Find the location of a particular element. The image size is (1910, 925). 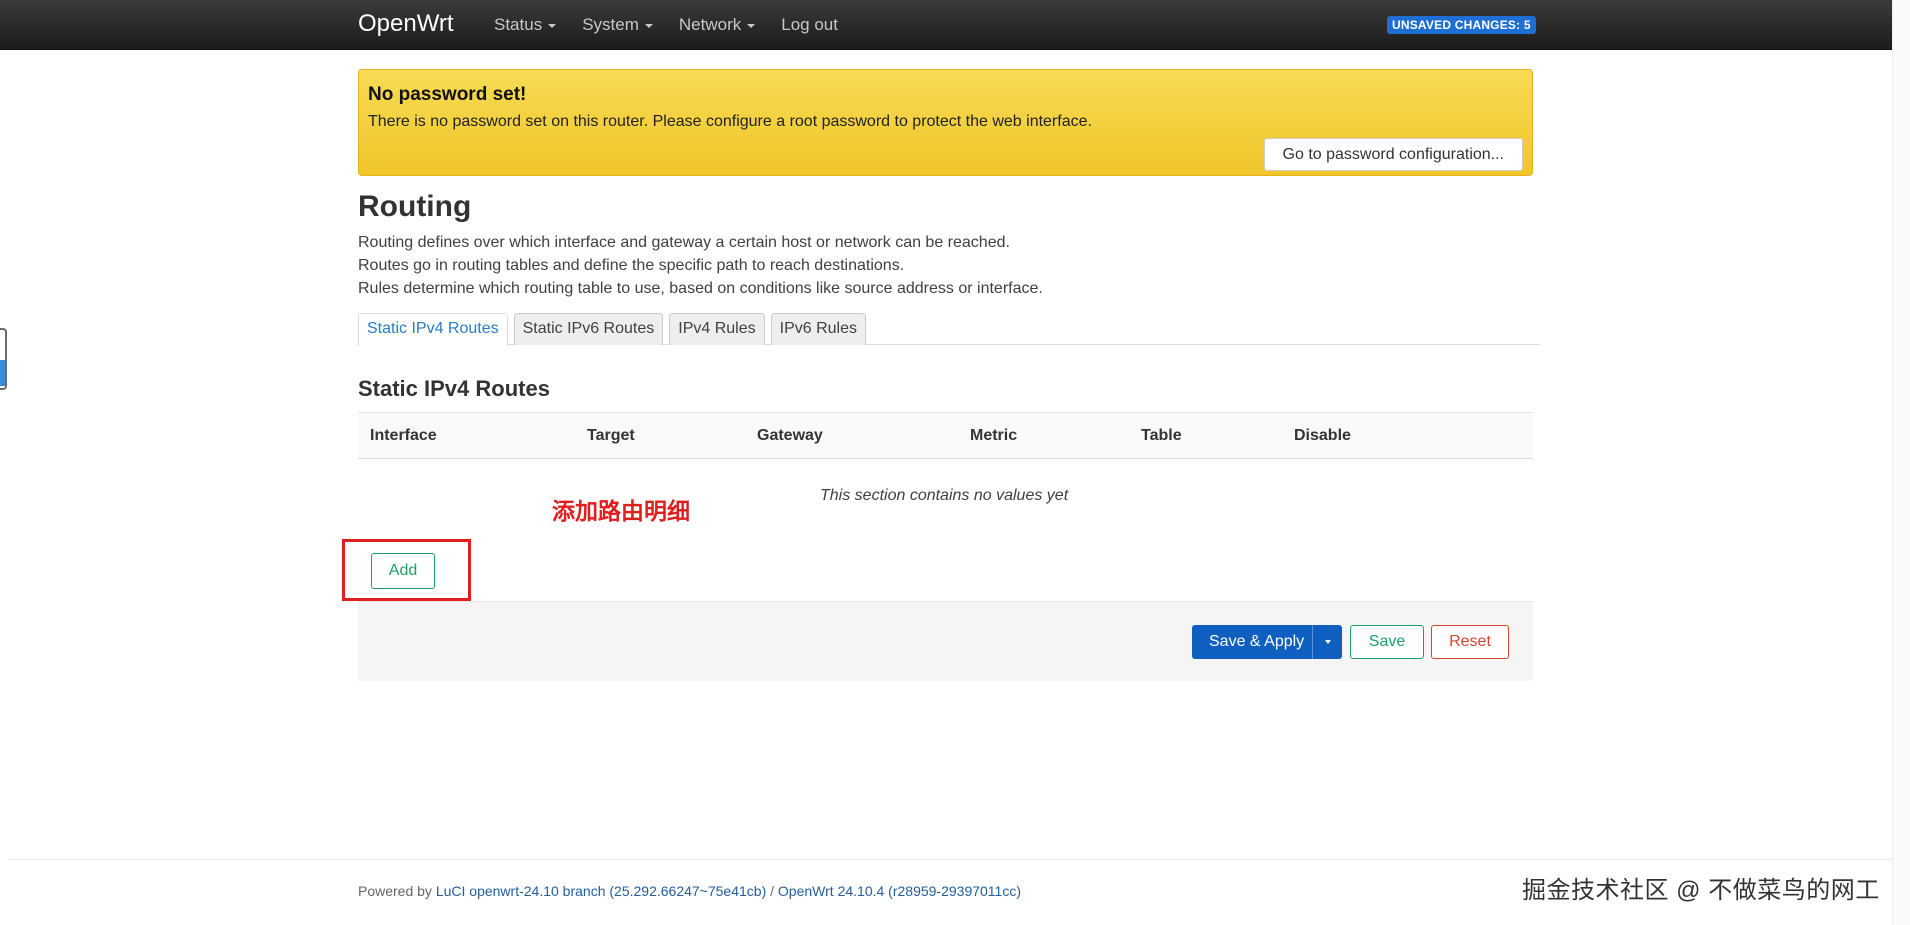

nav-status: Status is located at coordinates (525, 25).